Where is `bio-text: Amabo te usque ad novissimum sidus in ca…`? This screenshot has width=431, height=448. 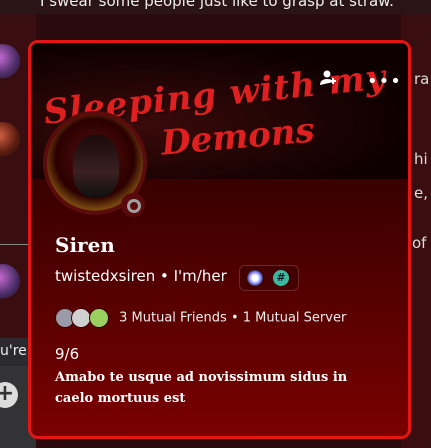 bio-text: Amabo te usque ad novissimum sidus in ca… is located at coordinates (201, 388).